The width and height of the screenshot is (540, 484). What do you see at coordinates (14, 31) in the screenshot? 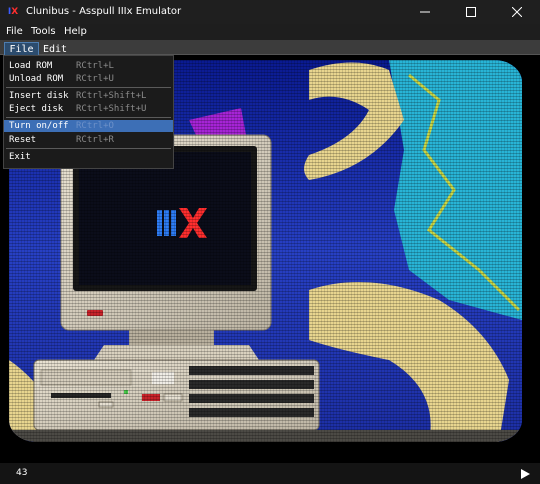
I see `menu-file: File` at bounding box center [14, 31].